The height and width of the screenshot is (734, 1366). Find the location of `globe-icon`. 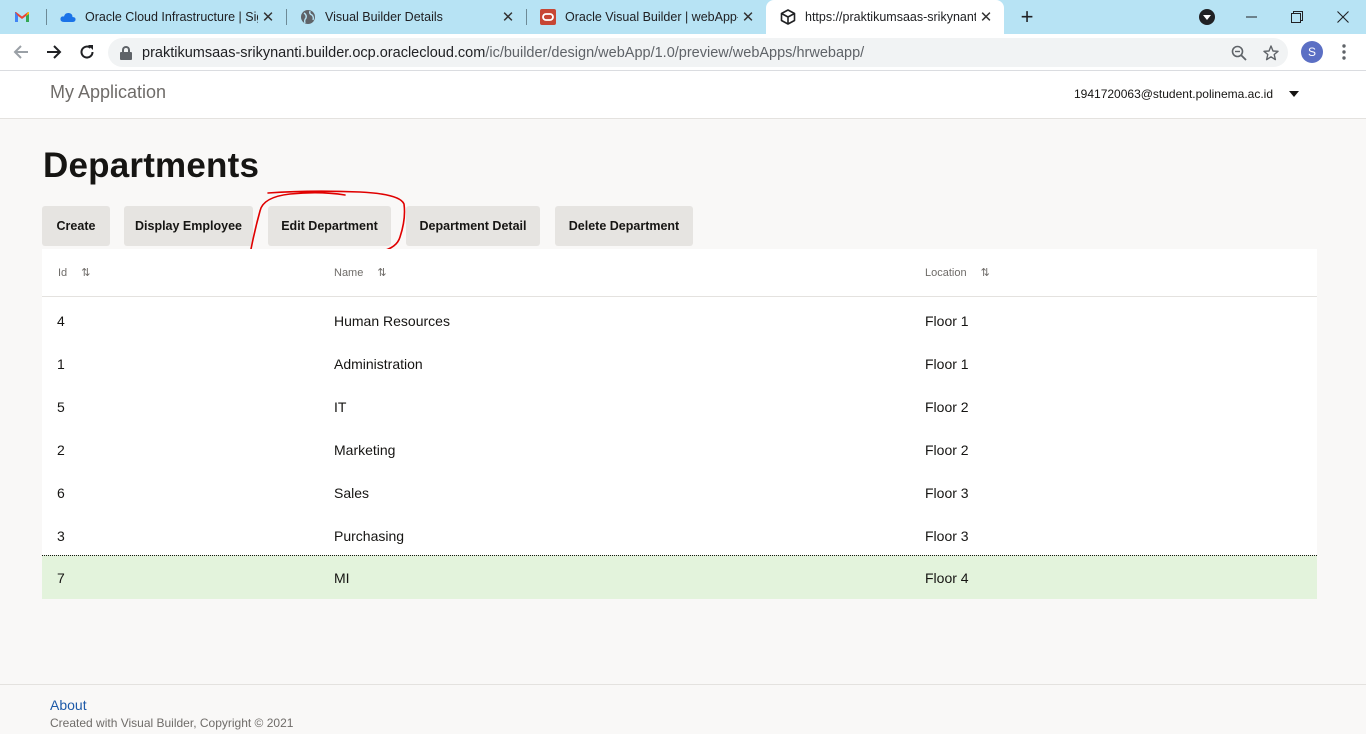

globe-icon is located at coordinates (308, 17).